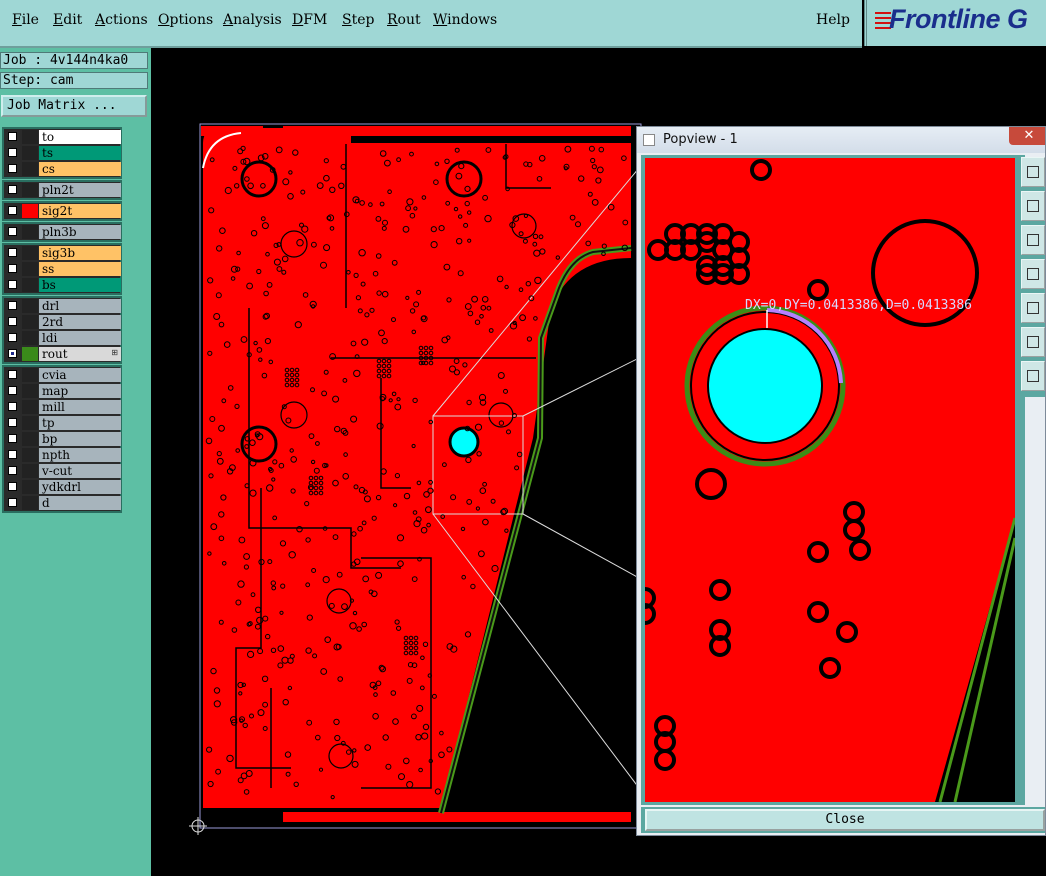 This screenshot has height=876, width=1046. Describe the element at coordinates (80, 471) in the screenshot. I see `layer-name: v-cut` at that location.